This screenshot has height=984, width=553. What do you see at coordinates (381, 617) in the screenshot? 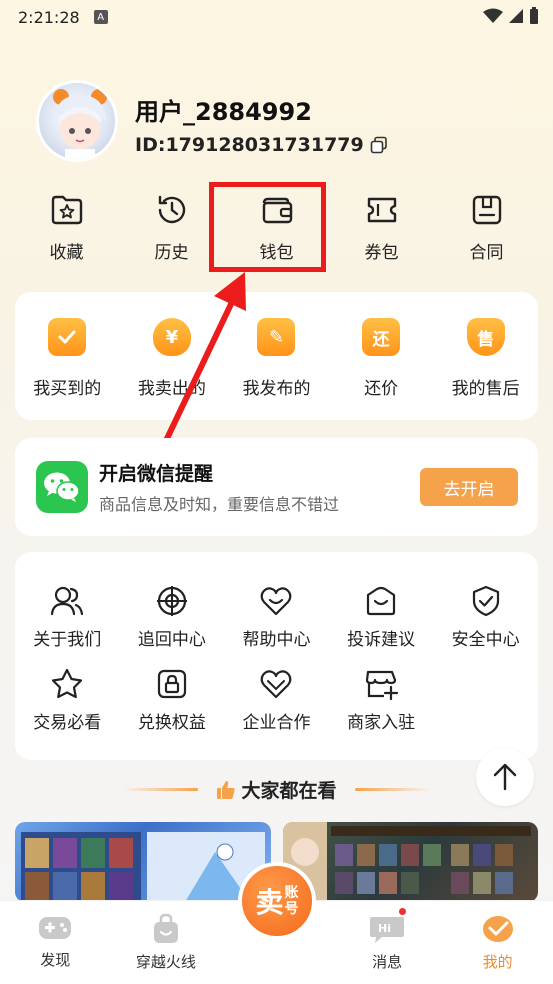
I see `service-complaint: 投诉建议` at bounding box center [381, 617].